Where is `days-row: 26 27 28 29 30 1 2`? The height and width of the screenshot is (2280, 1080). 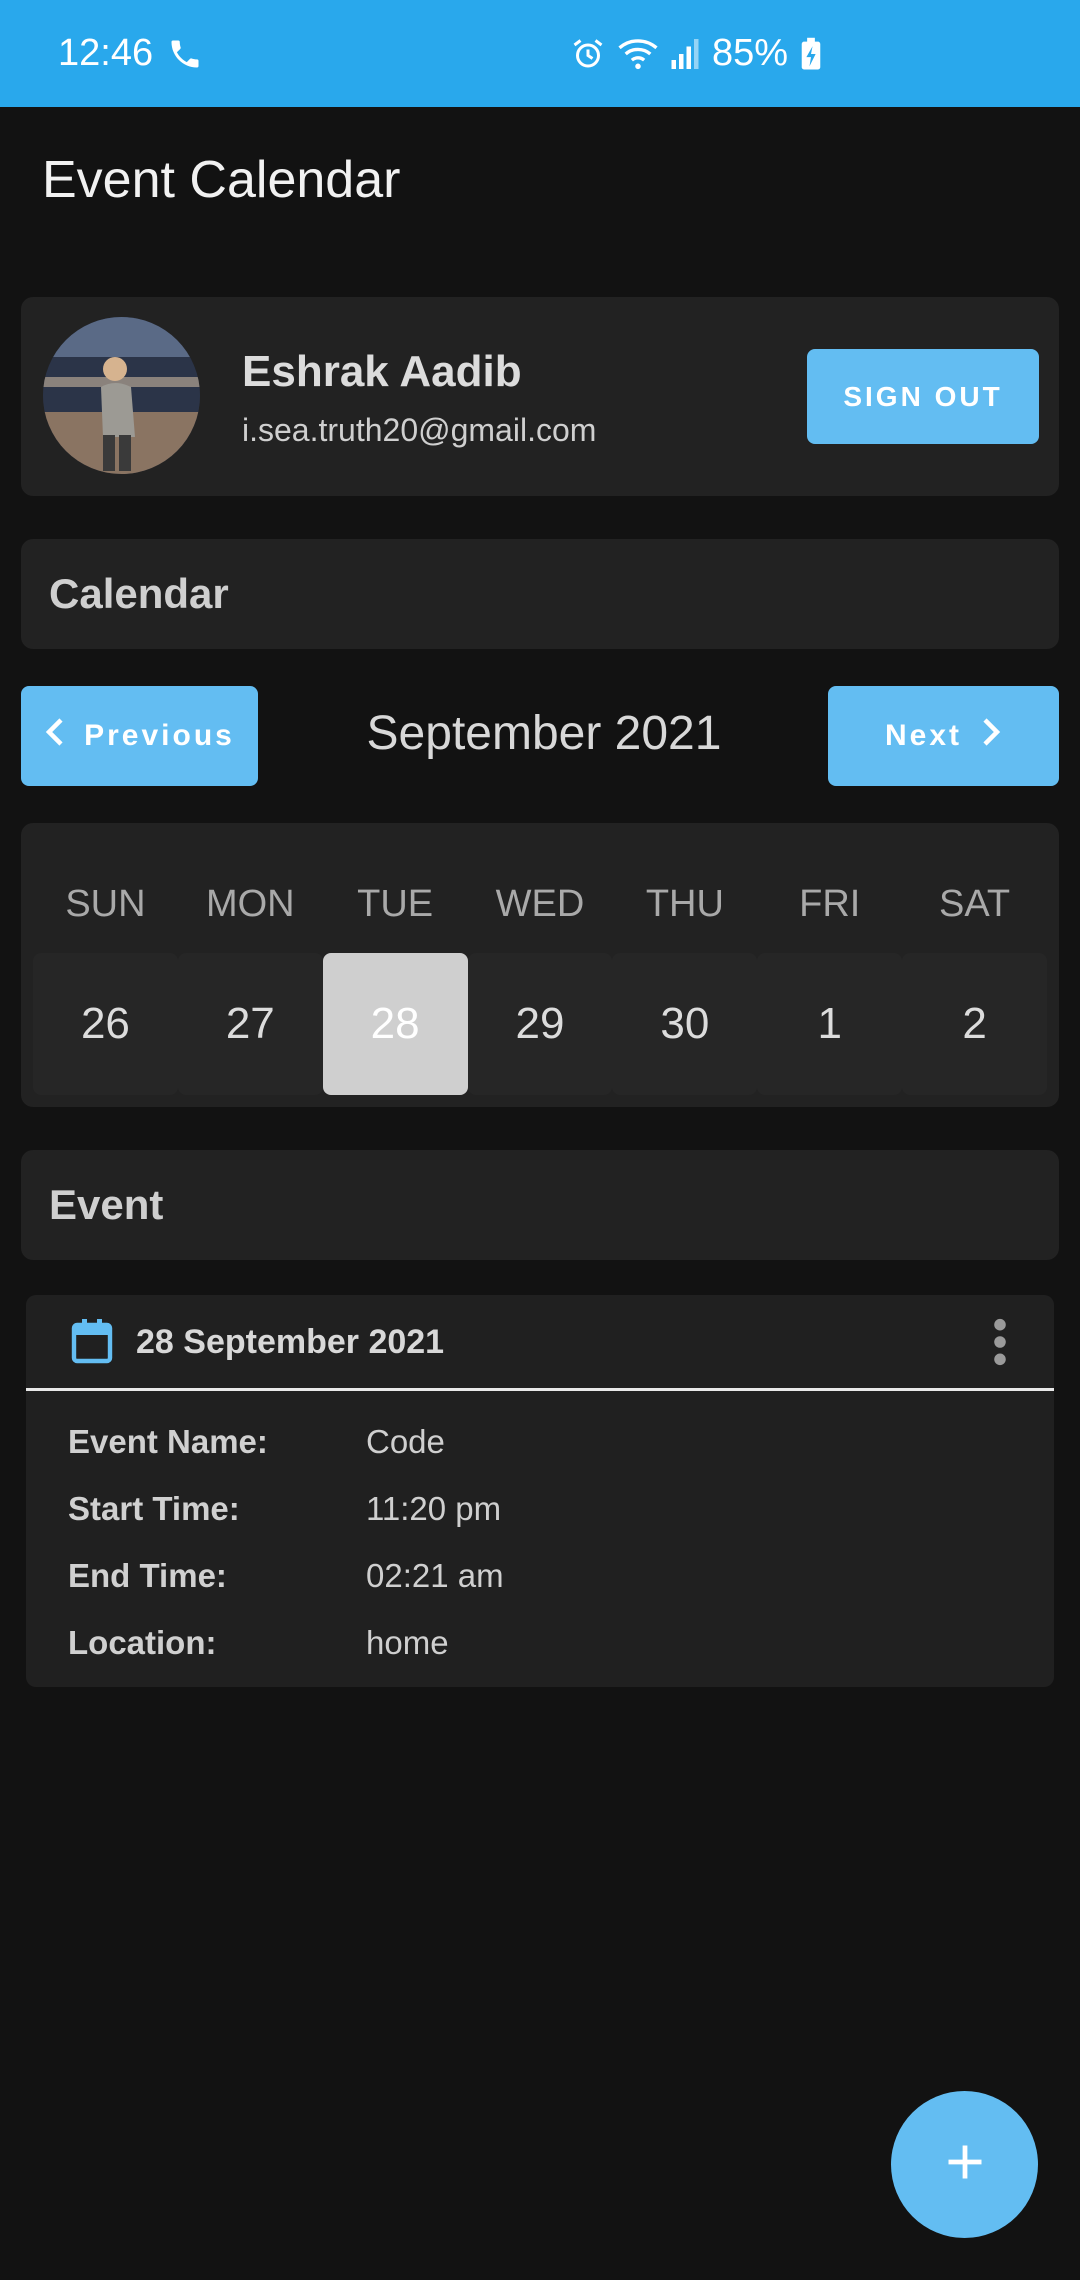 days-row: 26 27 28 29 30 1 2 is located at coordinates (540, 1024).